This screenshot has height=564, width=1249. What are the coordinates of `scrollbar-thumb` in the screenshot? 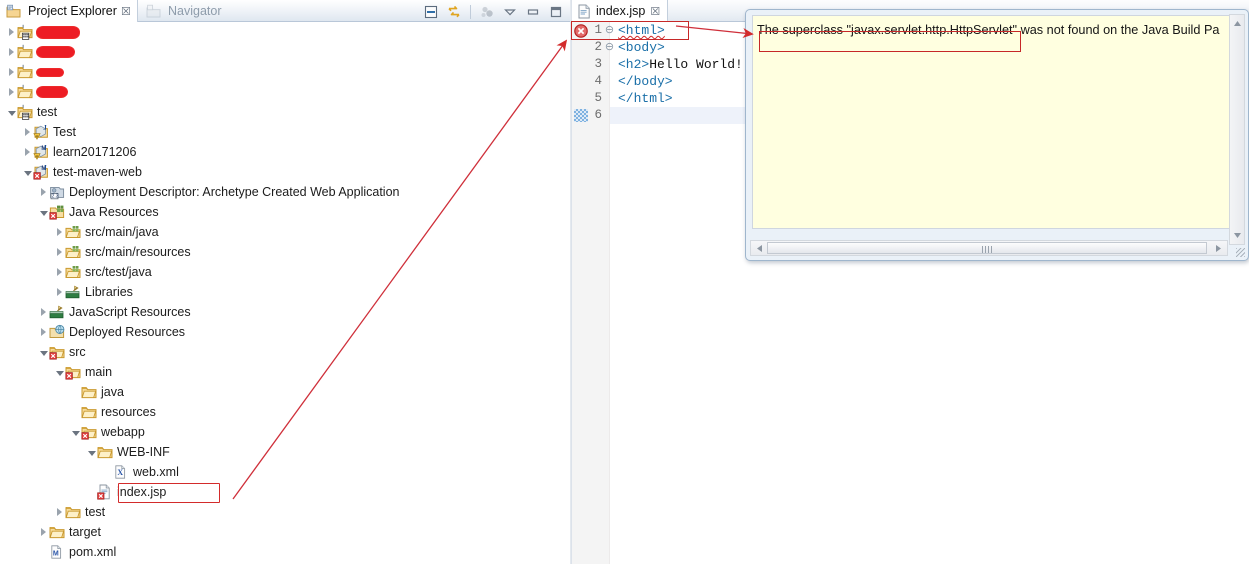 It's located at (987, 248).